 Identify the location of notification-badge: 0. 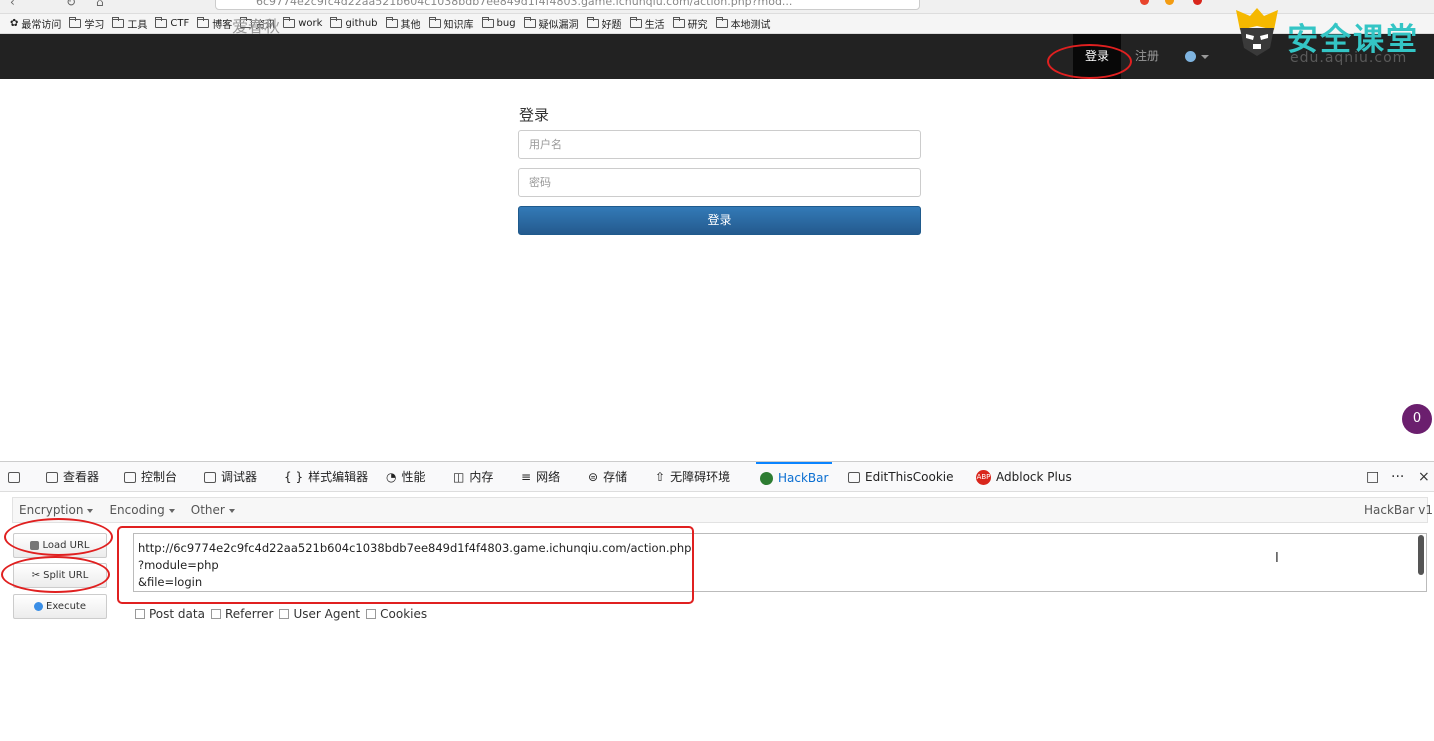
(1417, 419).